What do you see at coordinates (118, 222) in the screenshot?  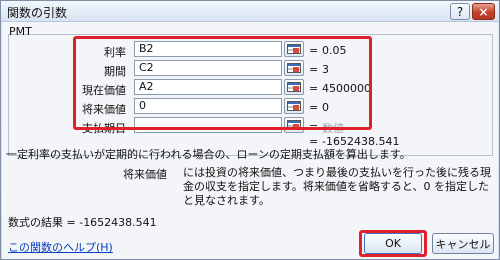 I see `formula-result-value: -1652438.541` at bounding box center [118, 222].